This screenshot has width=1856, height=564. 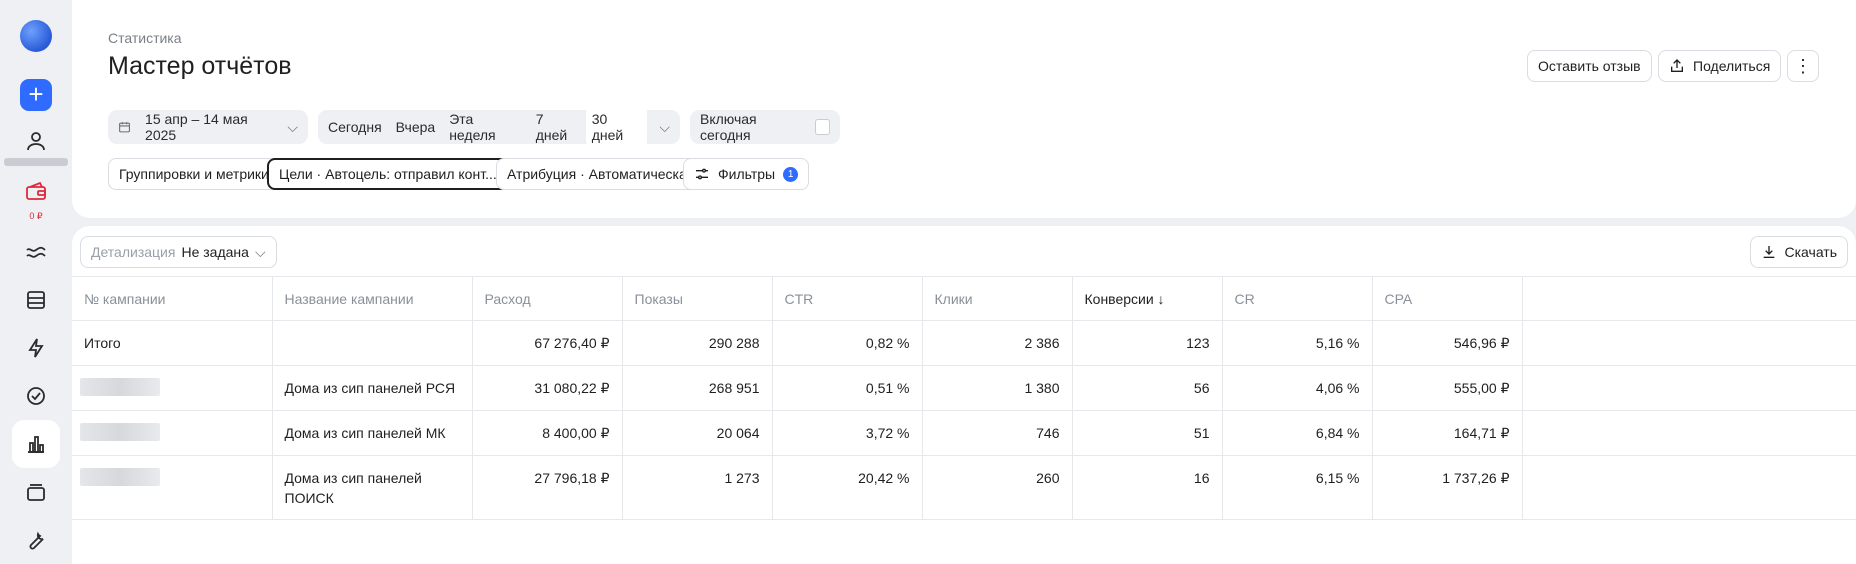 What do you see at coordinates (145, 38) in the screenshot?
I see `breadcrumb: Статистика` at bounding box center [145, 38].